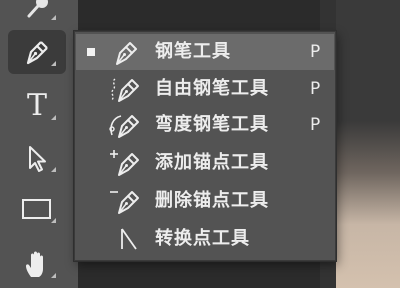 This screenshot has width=400, height=288. I want to click on menu-item-label: 弯度钢笔工具, so click(212, 124).